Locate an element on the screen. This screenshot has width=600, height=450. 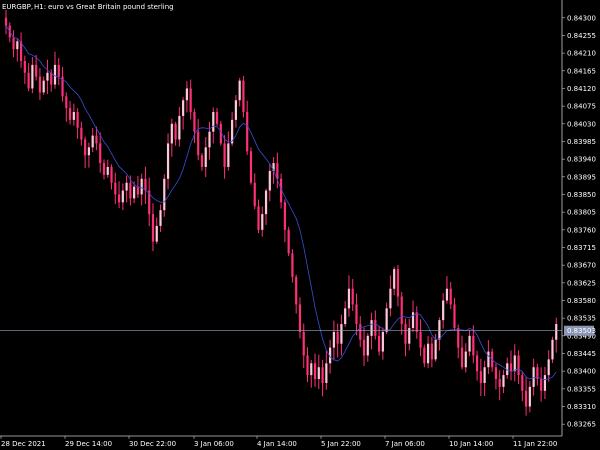
y-tick-label: 0.84120 is located at coordinates (581, 89).